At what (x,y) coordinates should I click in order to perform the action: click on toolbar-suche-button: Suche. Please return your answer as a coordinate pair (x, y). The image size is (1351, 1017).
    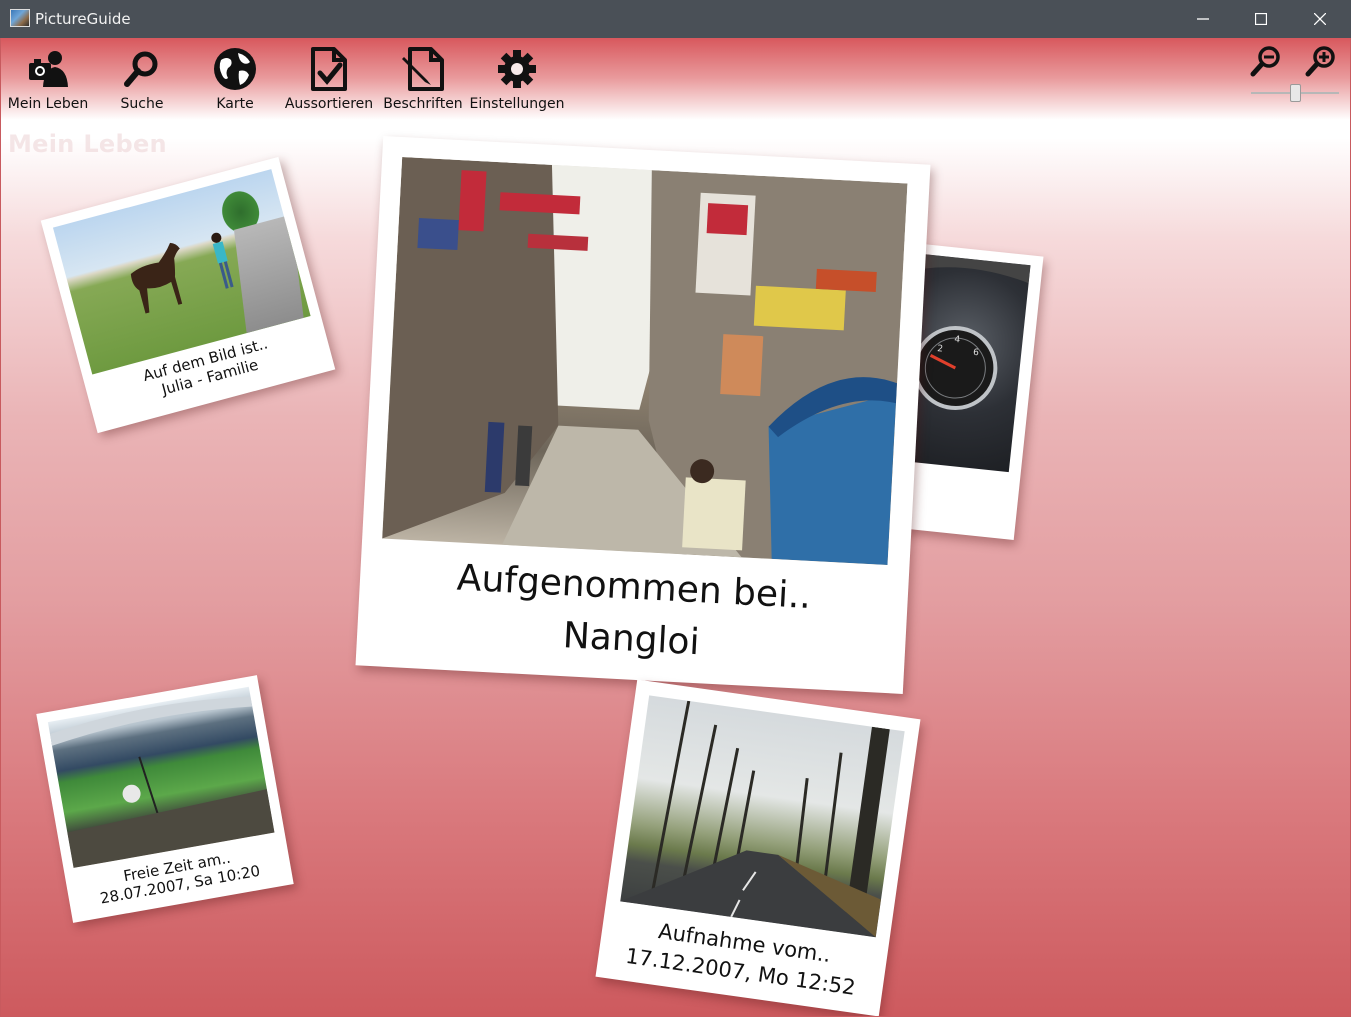
    Looking at the image, I should click on (142, 81).